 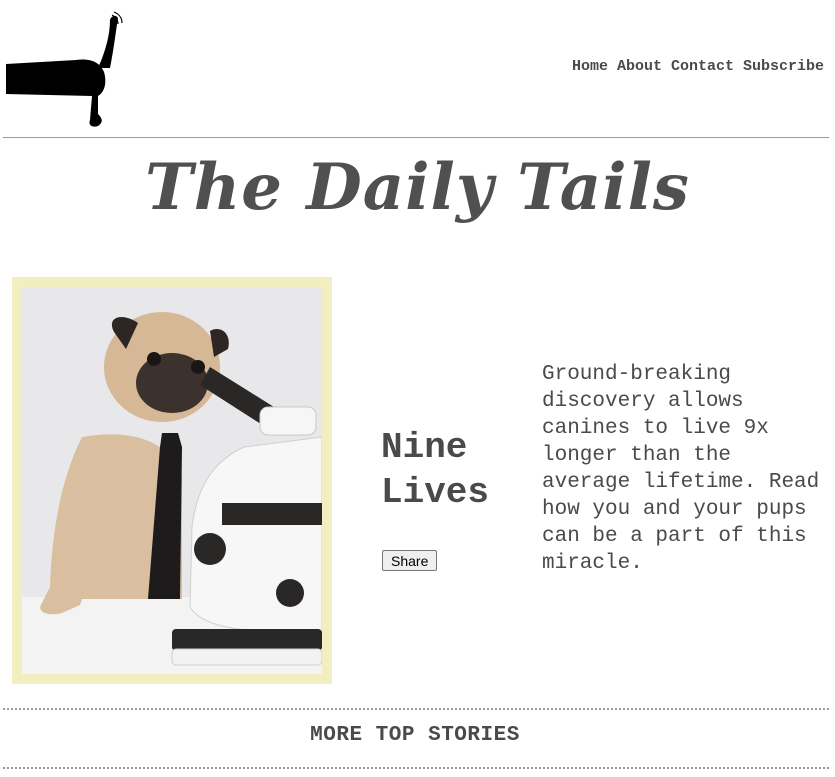 What do you see at coordinates (783, 66) in the screenshot?
I see `nav-link-subscribe: Subscribe` at bounding box center [783, 66].